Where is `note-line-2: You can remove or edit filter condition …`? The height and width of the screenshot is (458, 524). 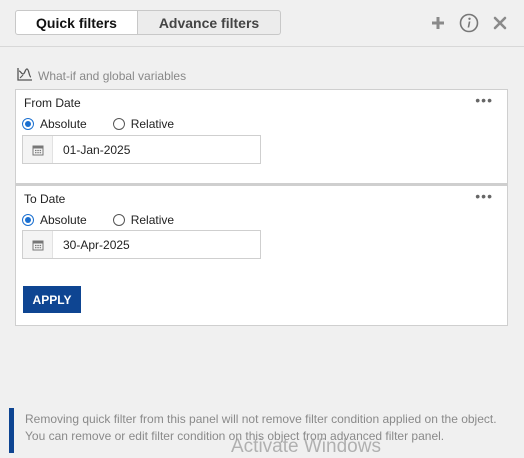 note-line-2: You can remove or edit filter condition … is located at coordinates (235, 436).